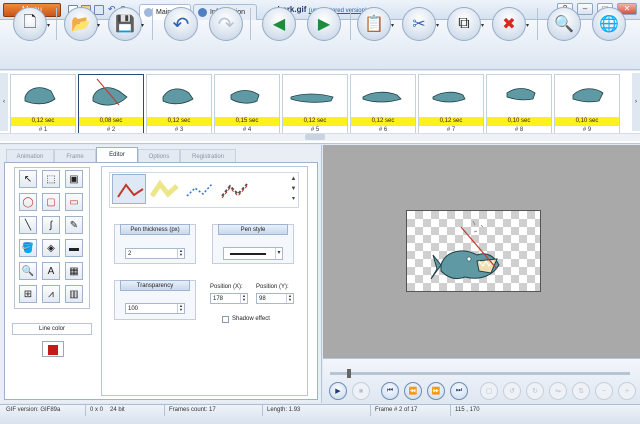 The height and width of the screenshot is (424, 640). I want to click on tool-picker-button: ◈, so click(51, 248).